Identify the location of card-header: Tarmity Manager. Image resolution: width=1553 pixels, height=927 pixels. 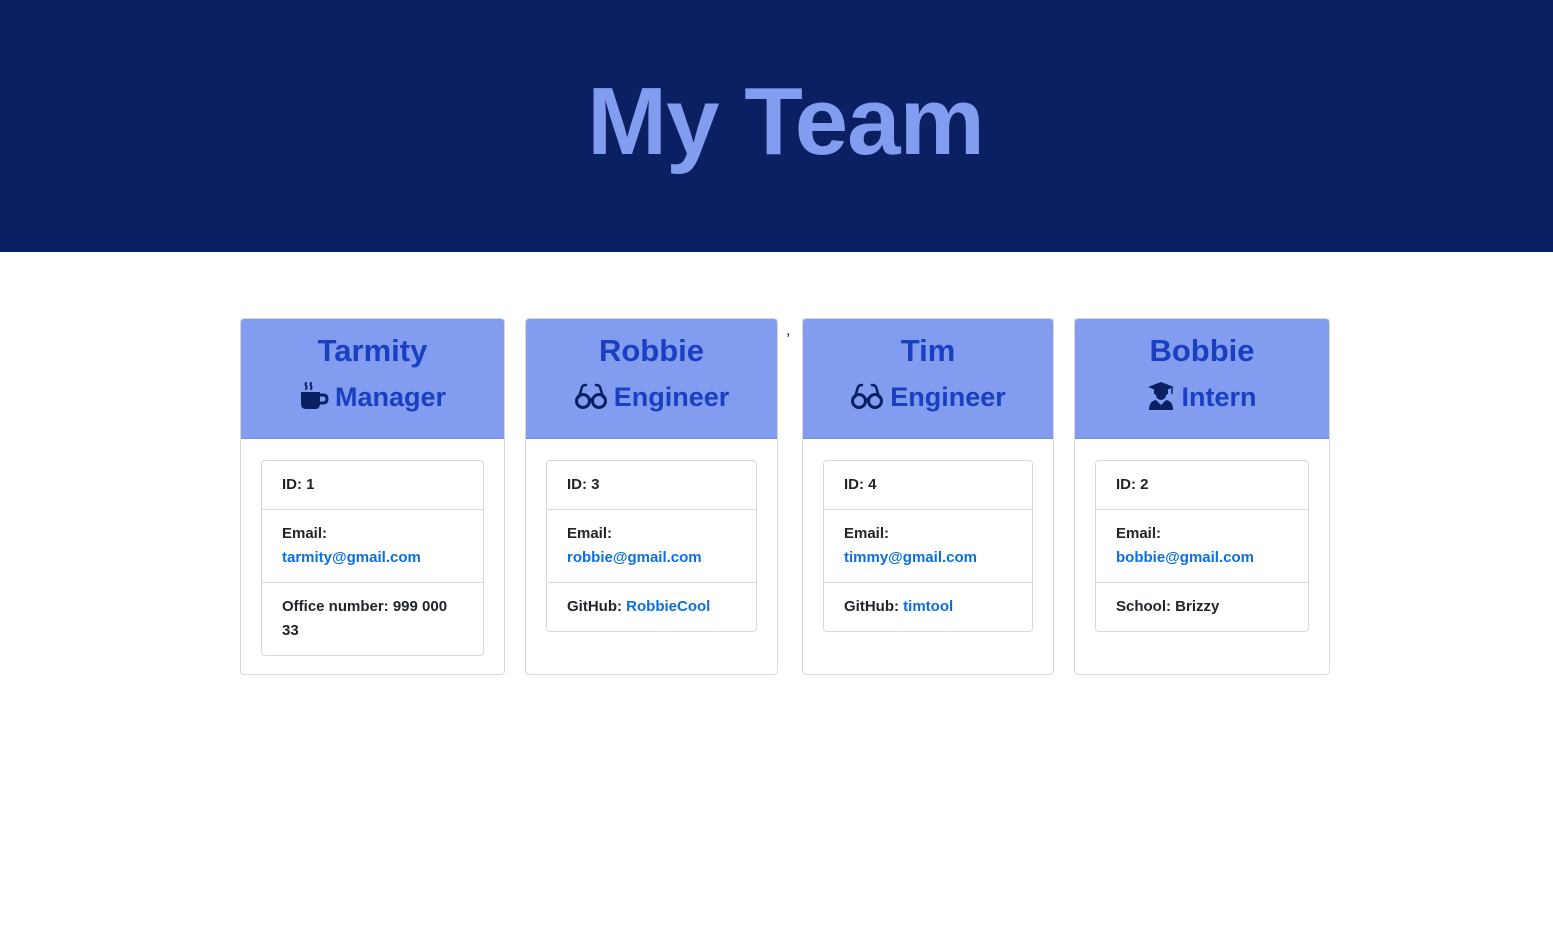
(372, 379).